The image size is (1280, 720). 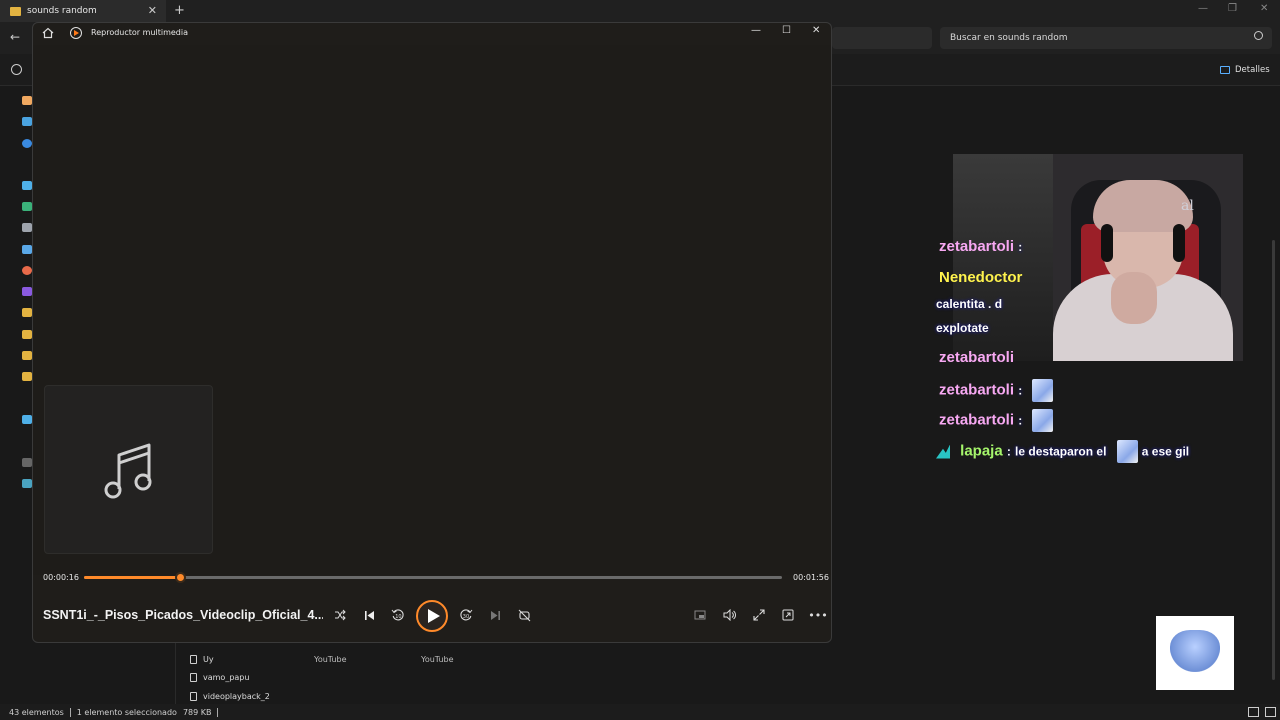 I want to click on chat-text: le destaparon el, so click(x=1061, y=451).